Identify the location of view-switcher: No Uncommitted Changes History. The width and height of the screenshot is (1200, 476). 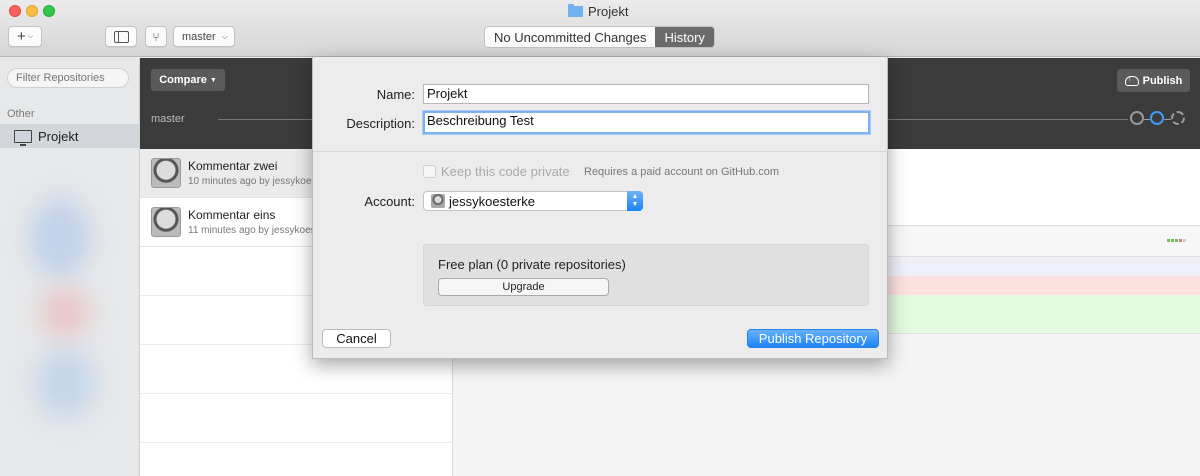
(599, 37).